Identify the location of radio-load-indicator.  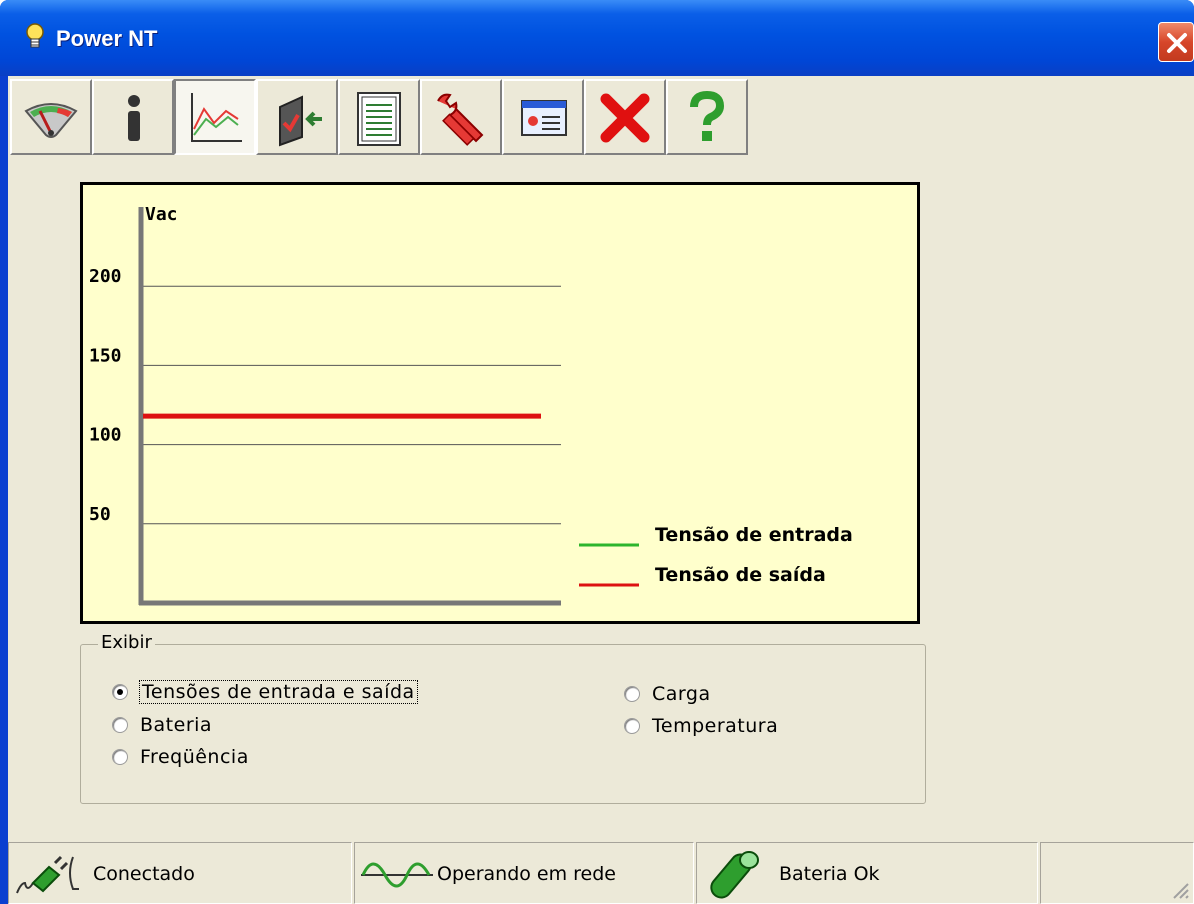
(632, 694).